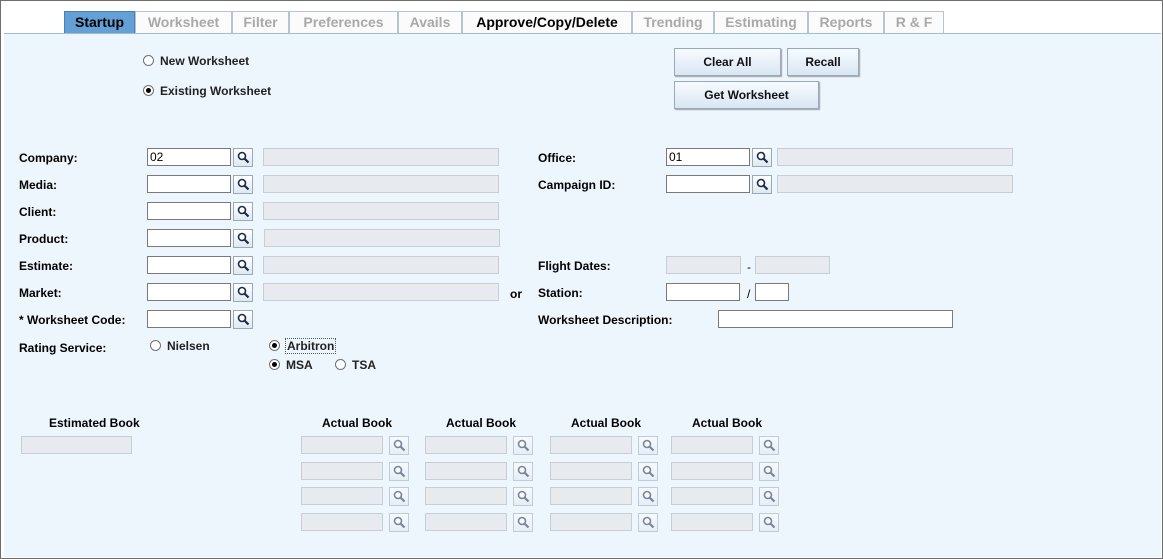 This screenshot has width=1163, height=559. What do you see at coordinates (99, 22) in the screenshot?
I see `tab-startup: Startup` at bounding box center [99, 22].